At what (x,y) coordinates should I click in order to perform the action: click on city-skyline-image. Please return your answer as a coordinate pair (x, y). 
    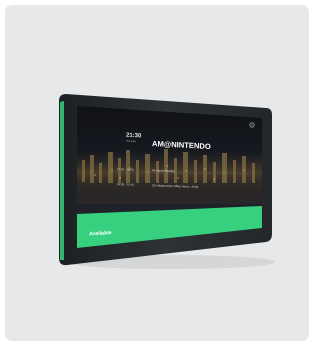
    Looking at the image, I should click on (169, 176).